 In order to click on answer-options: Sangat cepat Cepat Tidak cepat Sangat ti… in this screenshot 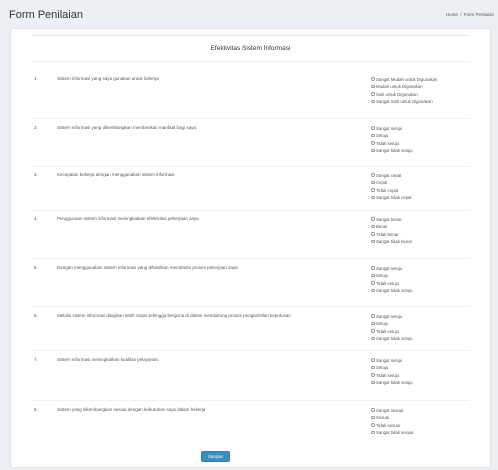, I will do `click(391, 186)`.